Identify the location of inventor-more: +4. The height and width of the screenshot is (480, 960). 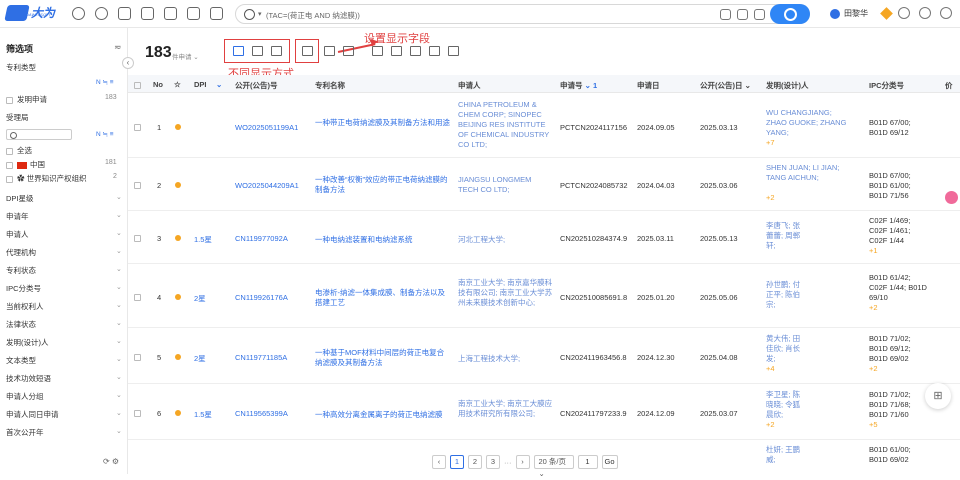
(770, 368).